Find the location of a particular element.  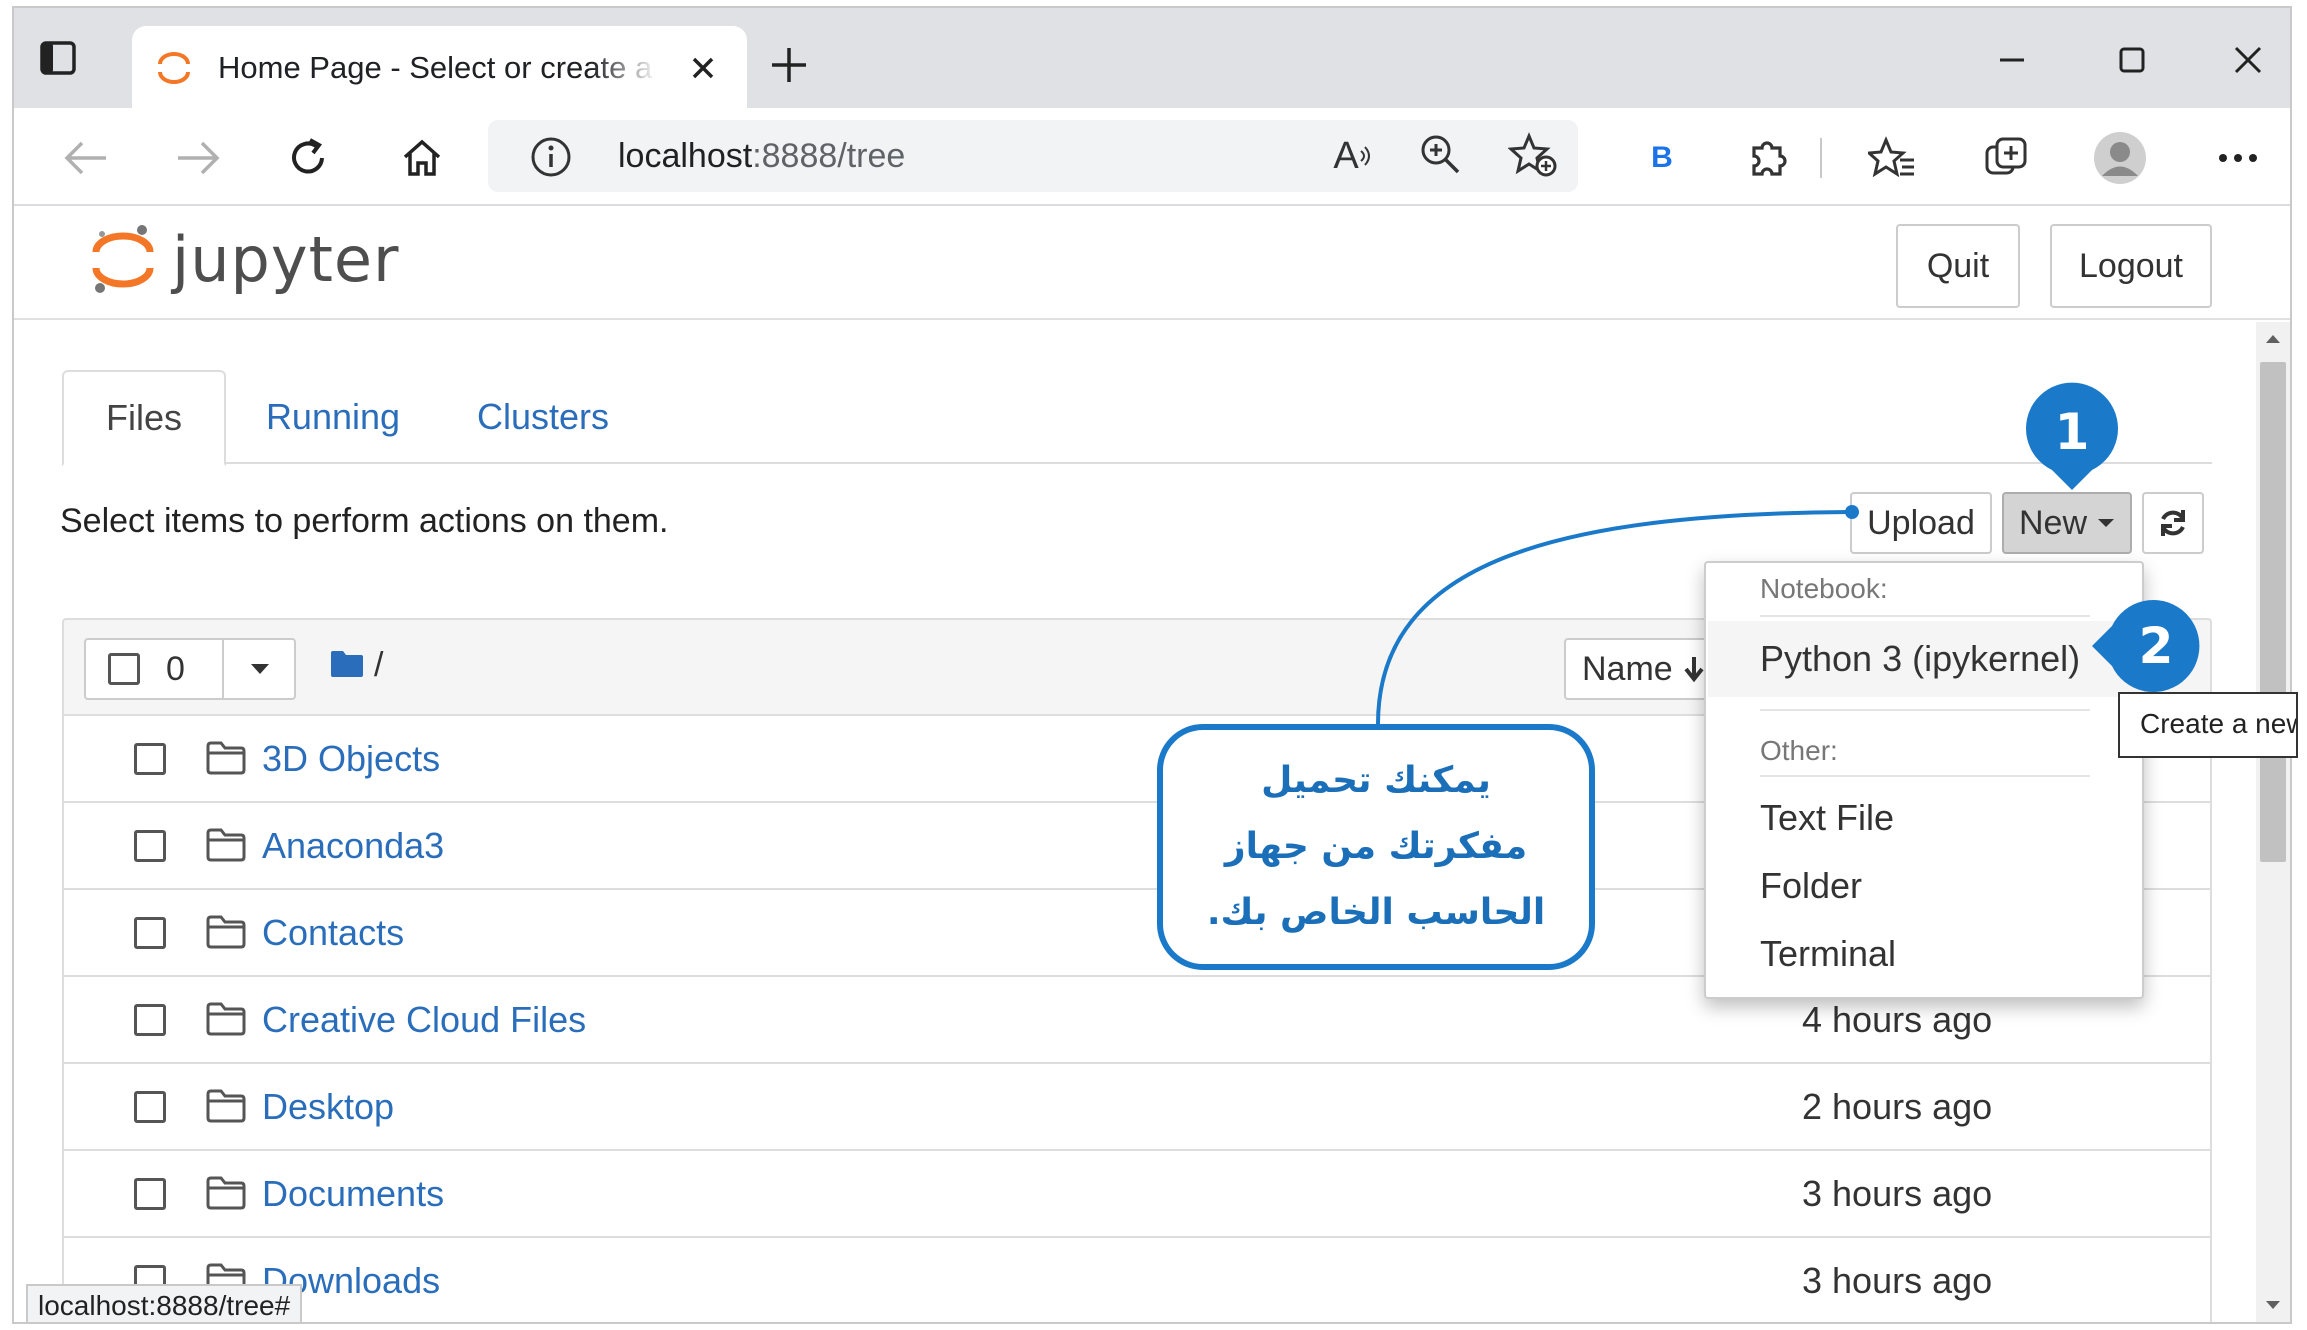

window-close-button is located at coordinates (2248, 60).